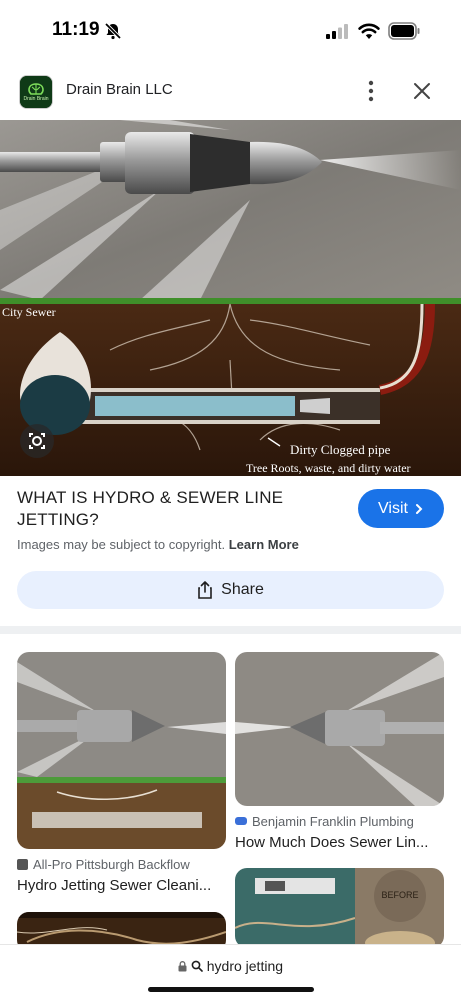 The image size is (461, 1001). I want to click on search-query-bar: hydro jetting, so click(230, 966).